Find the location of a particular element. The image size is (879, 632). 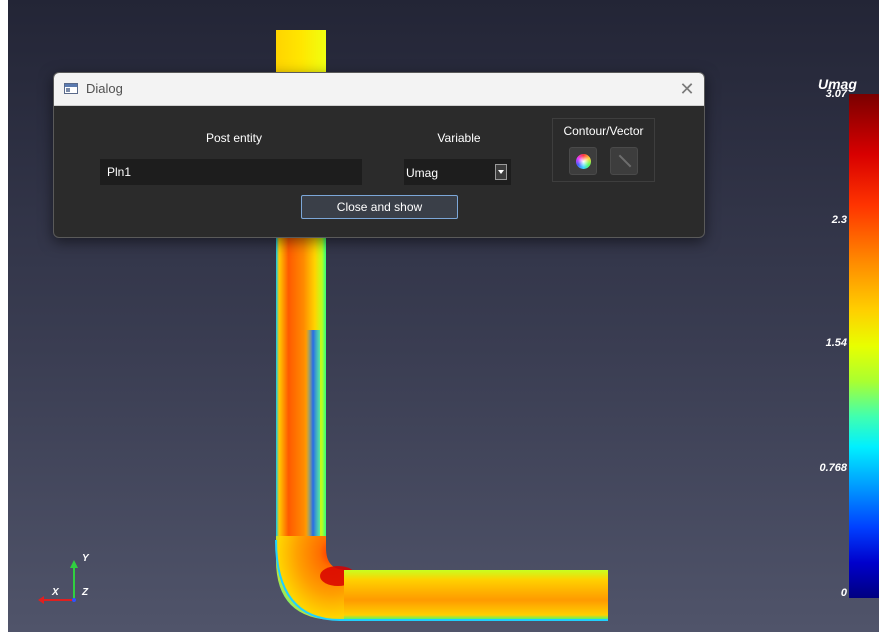

legend-tick-max: 3.07 is located at coordinates (836, 94).